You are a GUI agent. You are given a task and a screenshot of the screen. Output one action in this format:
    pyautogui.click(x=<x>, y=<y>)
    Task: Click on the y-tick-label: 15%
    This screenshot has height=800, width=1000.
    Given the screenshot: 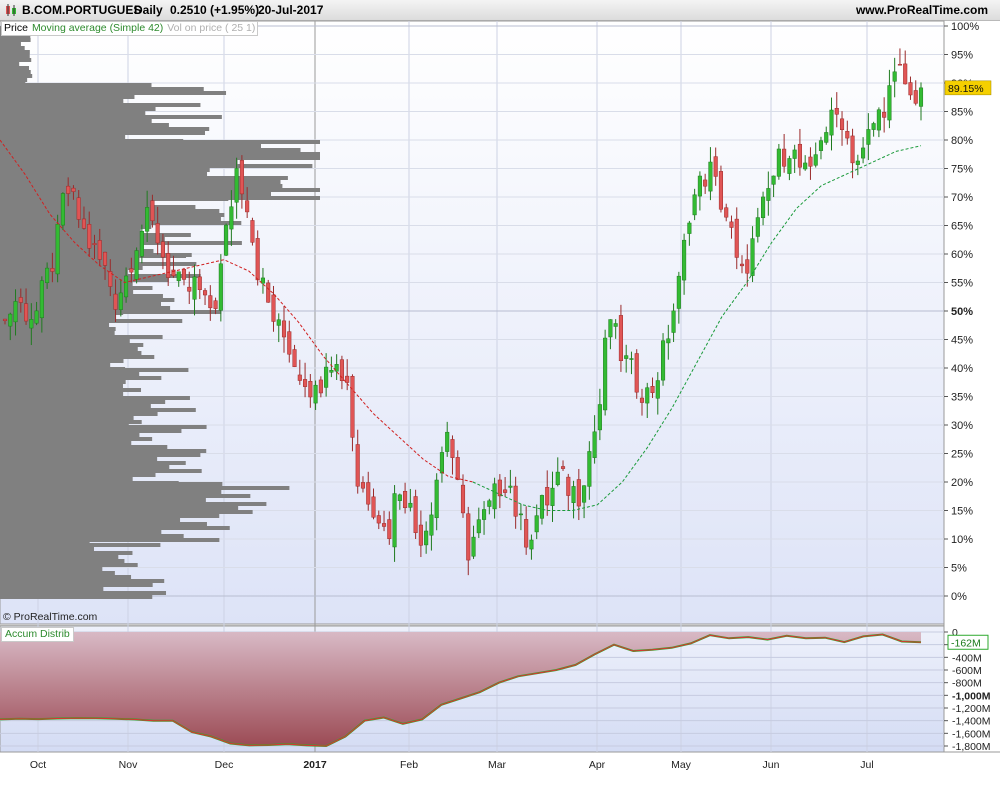 What is the action you would take?
    pyautogui.click(x=962, y=512)
    